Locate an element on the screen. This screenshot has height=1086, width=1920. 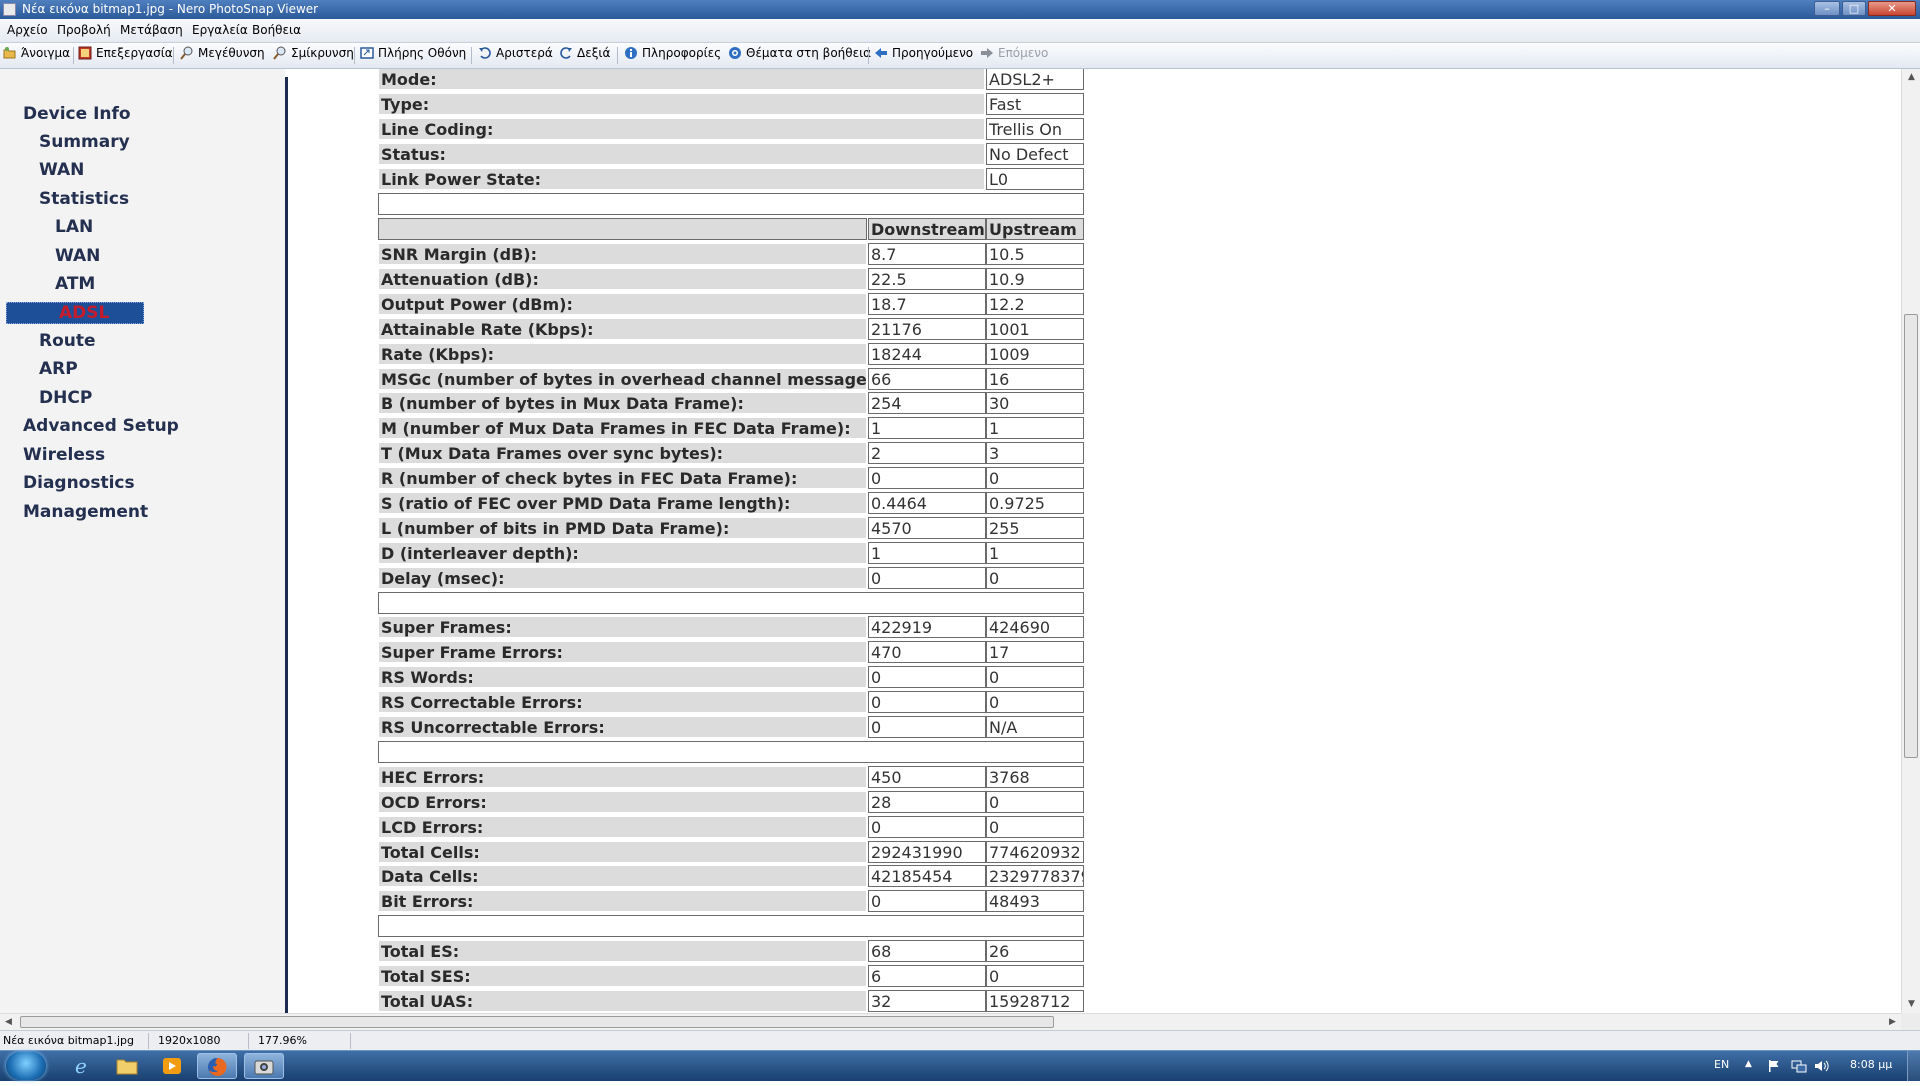
maximize-button: □ is located at coordinates (1854, 8).